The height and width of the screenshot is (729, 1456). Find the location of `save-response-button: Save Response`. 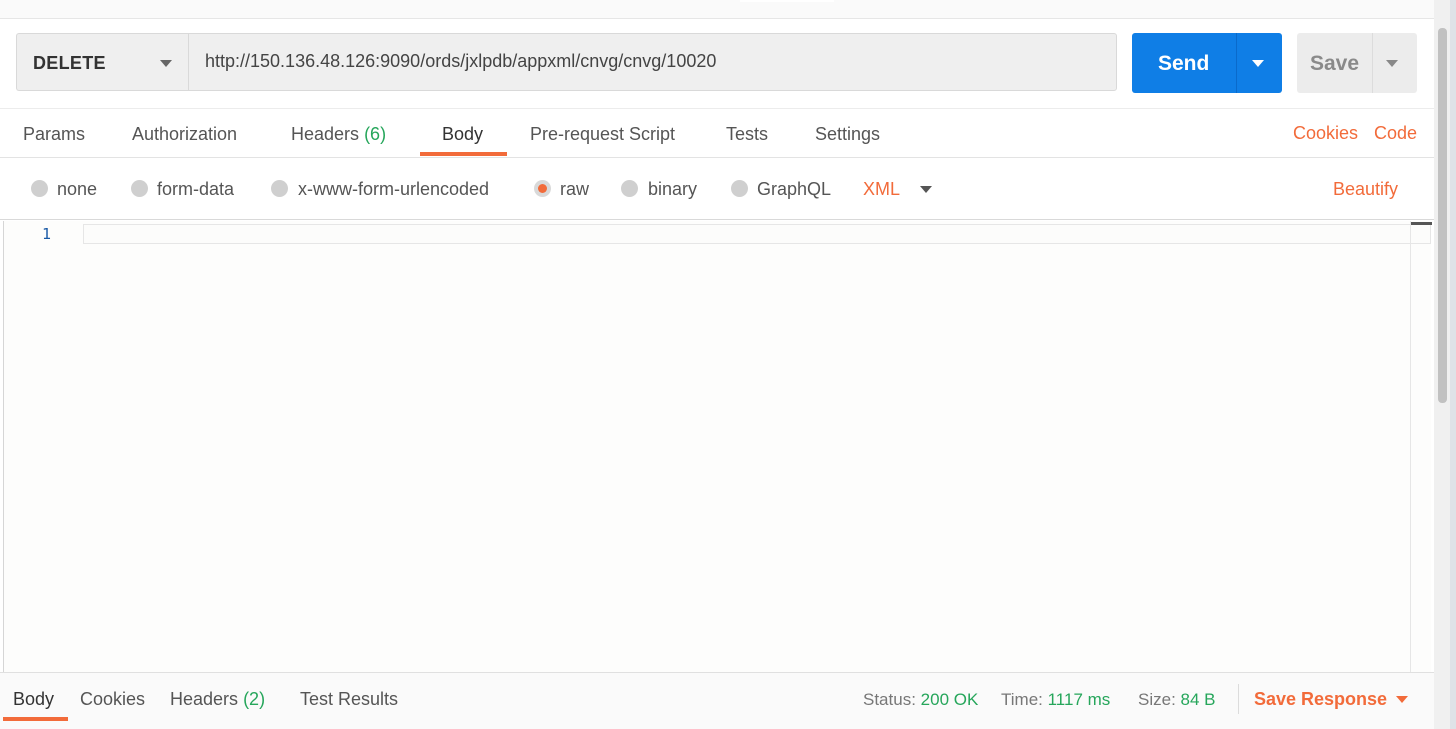

save-response-button: Save Response is located at coordinates (1320, 699).